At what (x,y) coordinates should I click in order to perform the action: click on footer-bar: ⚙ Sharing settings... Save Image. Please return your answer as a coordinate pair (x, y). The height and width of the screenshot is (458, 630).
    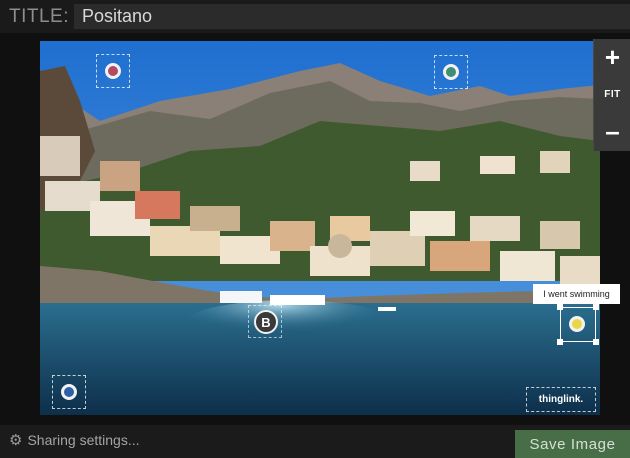
    Looking at the image, I should click on (315, 441).